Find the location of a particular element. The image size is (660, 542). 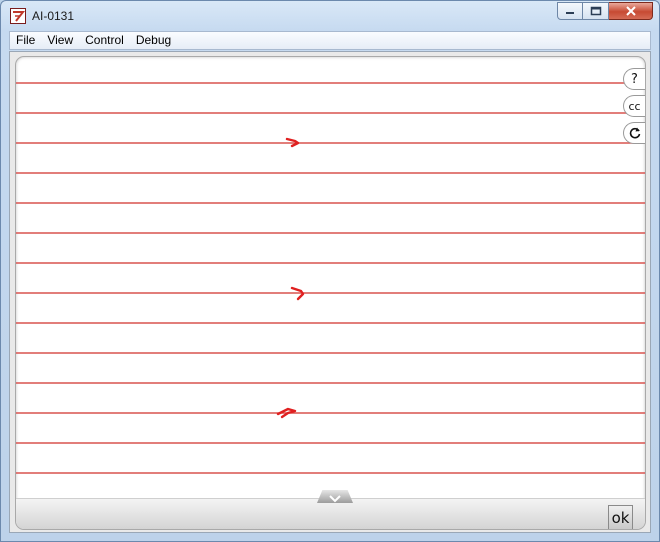

close-button is located at coordinates (631, 11).